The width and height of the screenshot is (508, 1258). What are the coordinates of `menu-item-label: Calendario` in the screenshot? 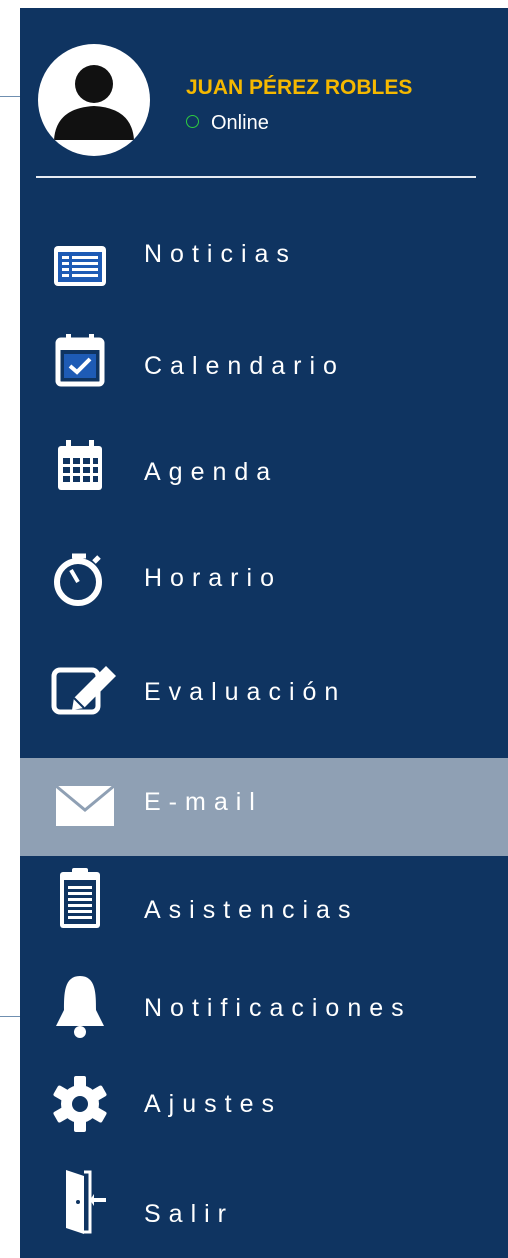 It's located at (244, 366).